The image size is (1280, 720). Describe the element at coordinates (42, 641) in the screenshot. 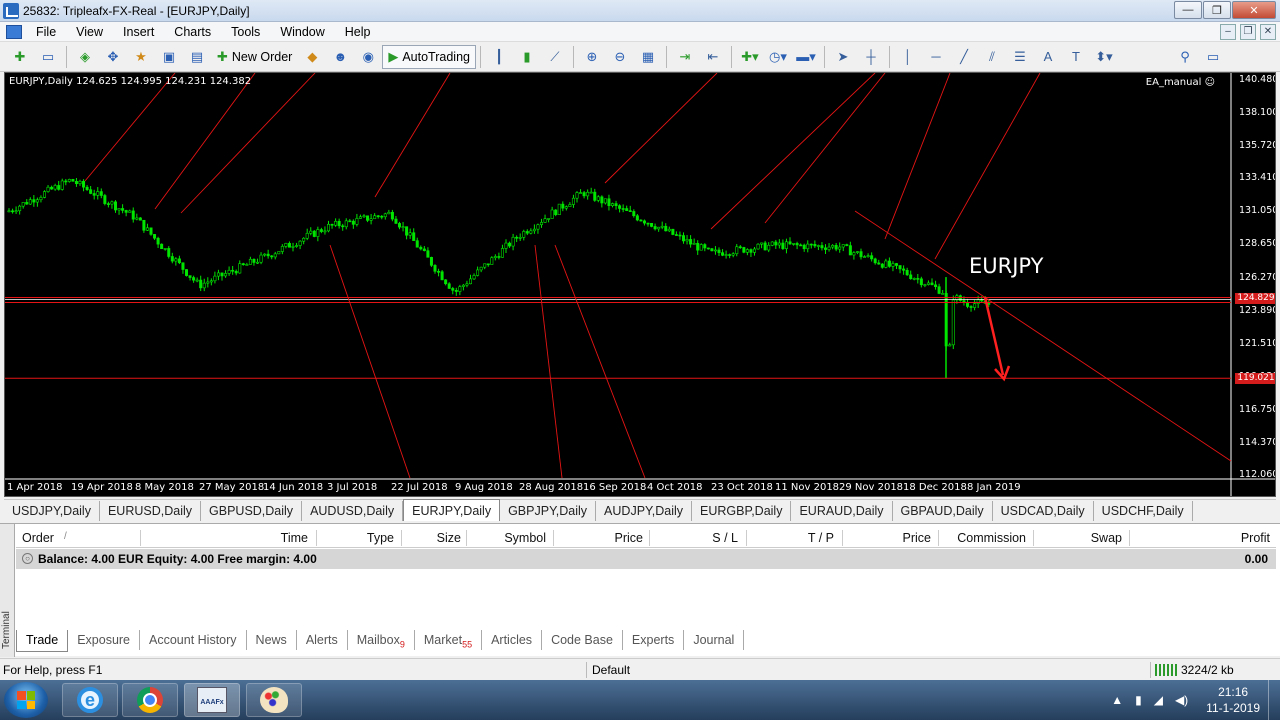

I see `terminal-tab: Trade` at that location.